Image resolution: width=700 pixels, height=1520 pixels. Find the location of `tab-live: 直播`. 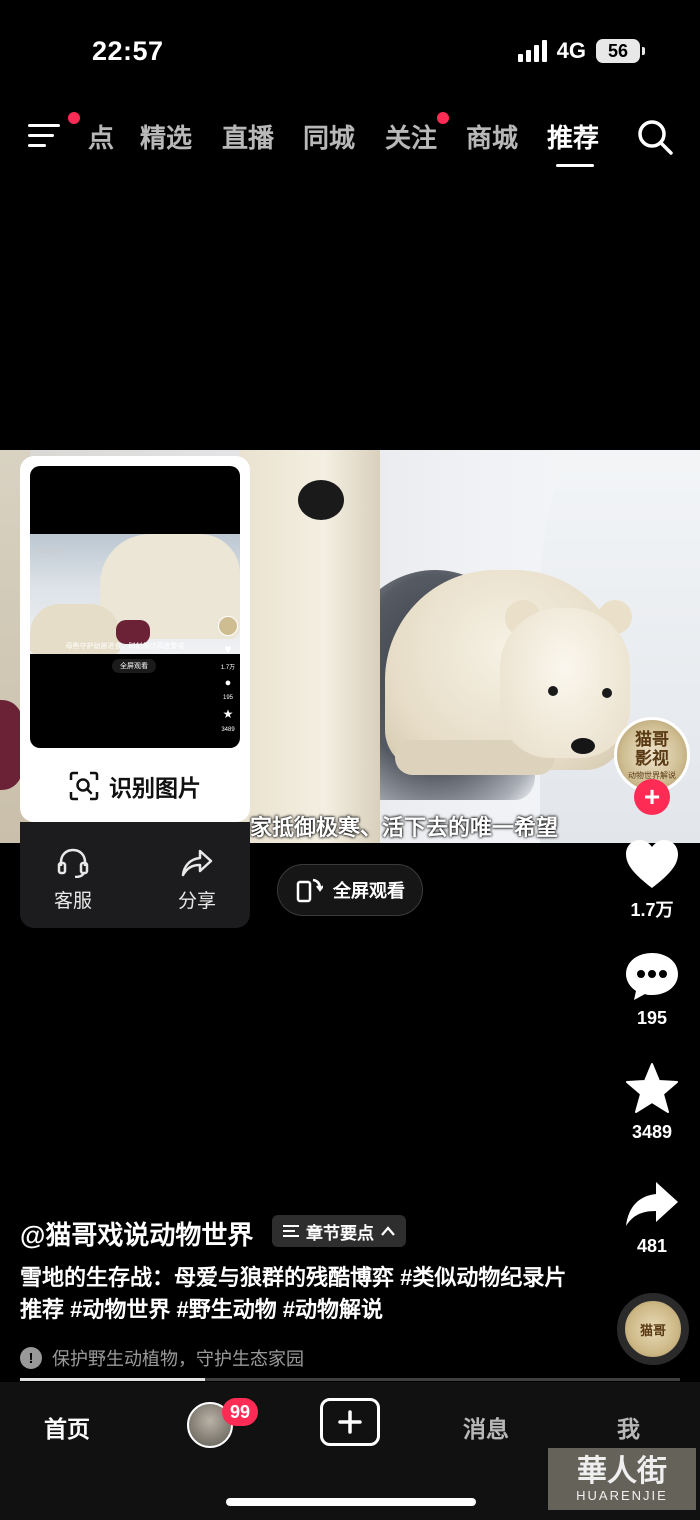

tab-live: 直播 is located at coordinates (248, 136).